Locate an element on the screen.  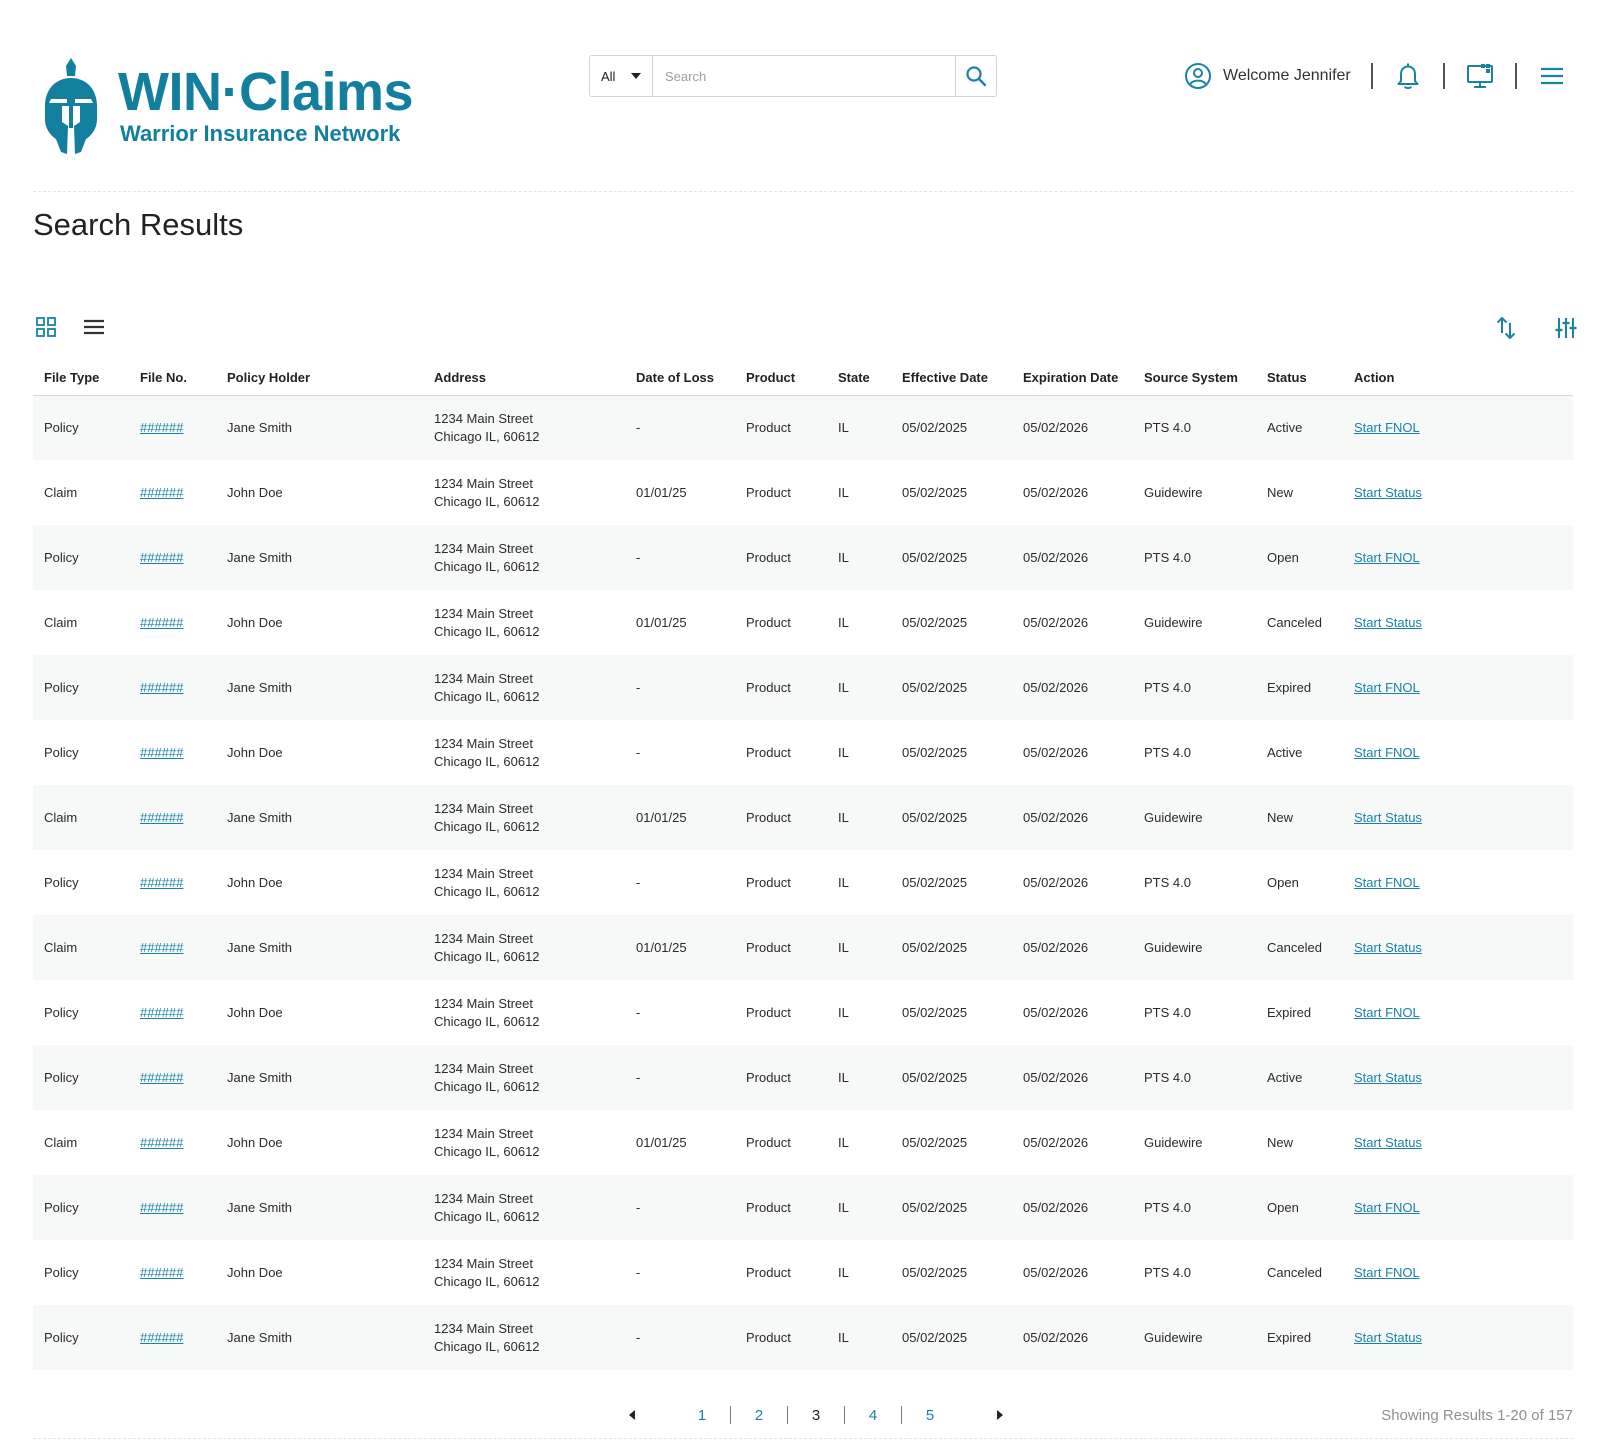
column-header-policy-holder: Policy Holder is located at coordinates (319, 378).